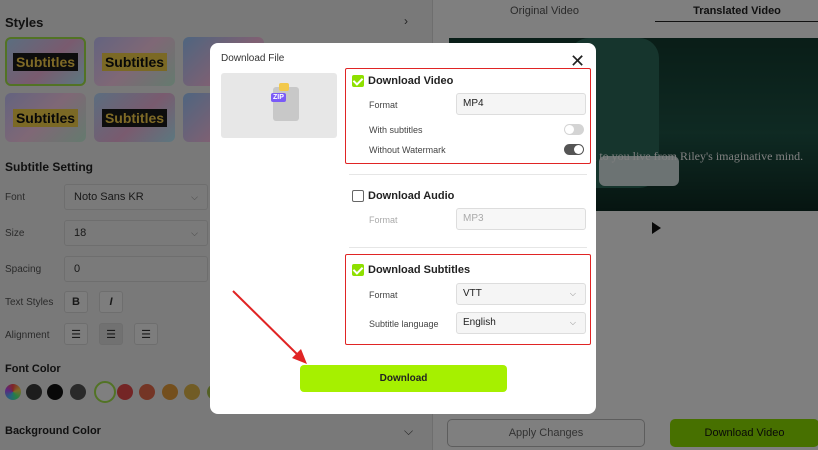  I want to click on subtitles-format-select: VTT ⌵, so click(521, 294).